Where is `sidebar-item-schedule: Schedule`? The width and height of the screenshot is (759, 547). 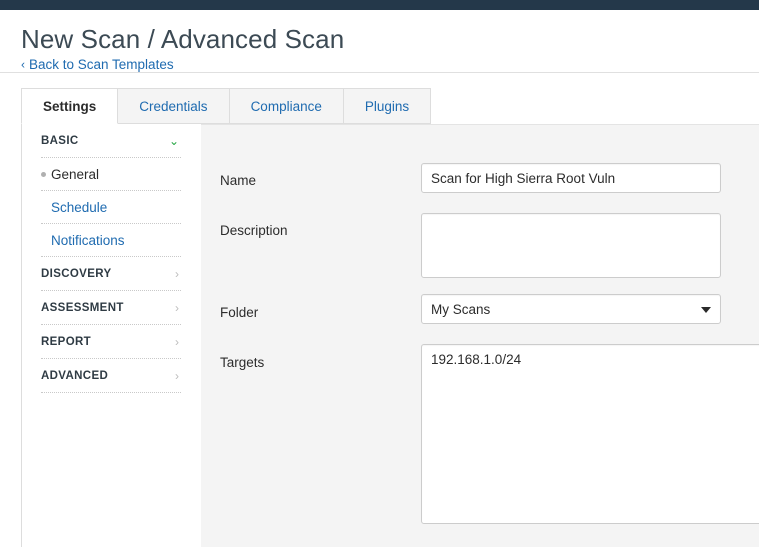
sidebar-item-schedule: Schedule is located at coordinates (111, 207).